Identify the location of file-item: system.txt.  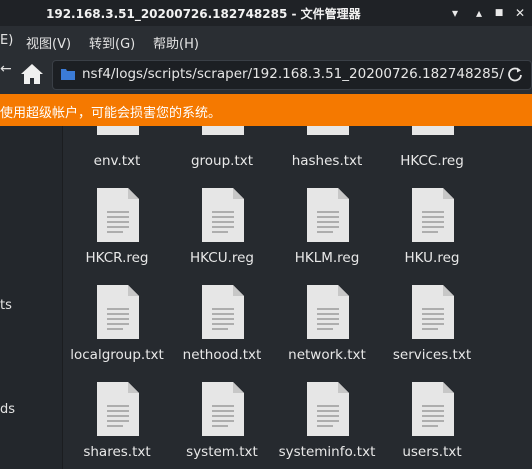
(222, 425).